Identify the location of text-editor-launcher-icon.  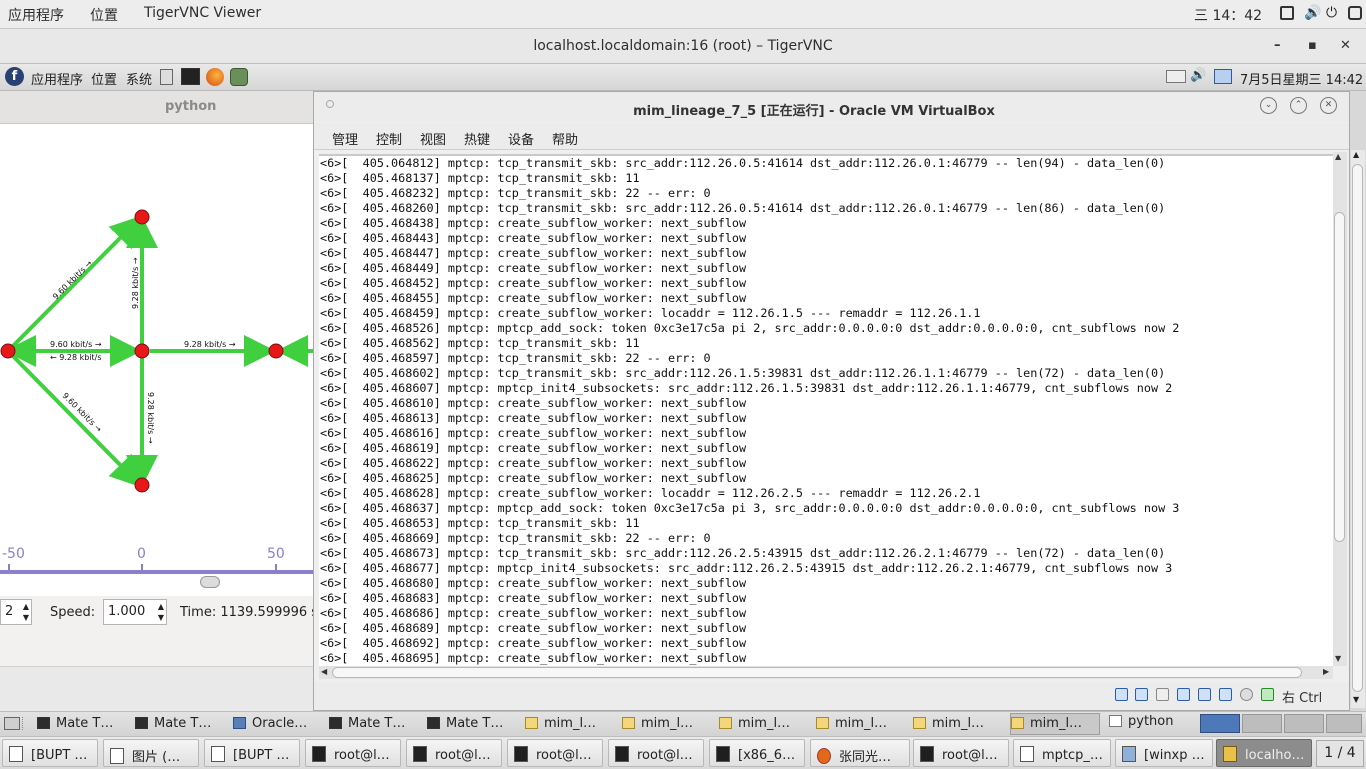
(166, 77).